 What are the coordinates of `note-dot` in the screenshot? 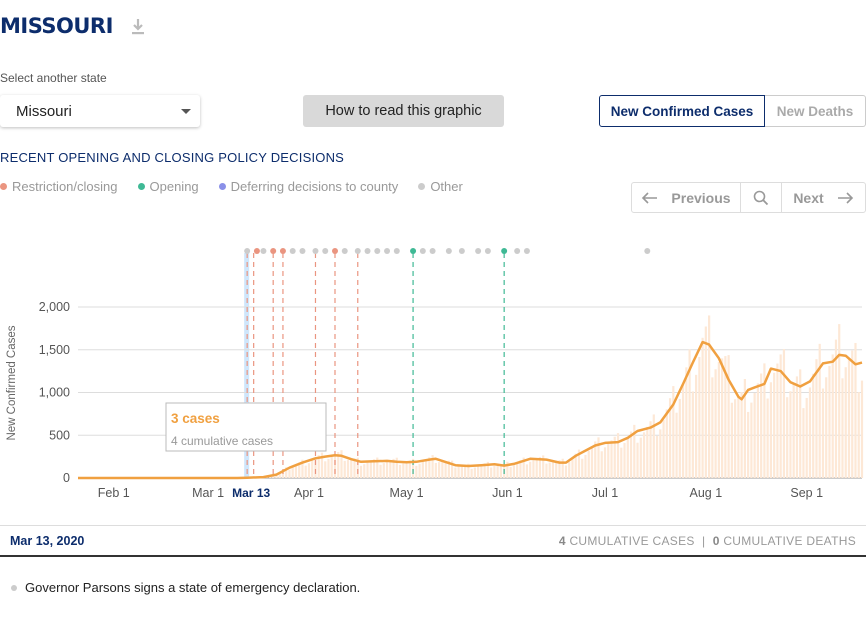 It's located at (14, 587).